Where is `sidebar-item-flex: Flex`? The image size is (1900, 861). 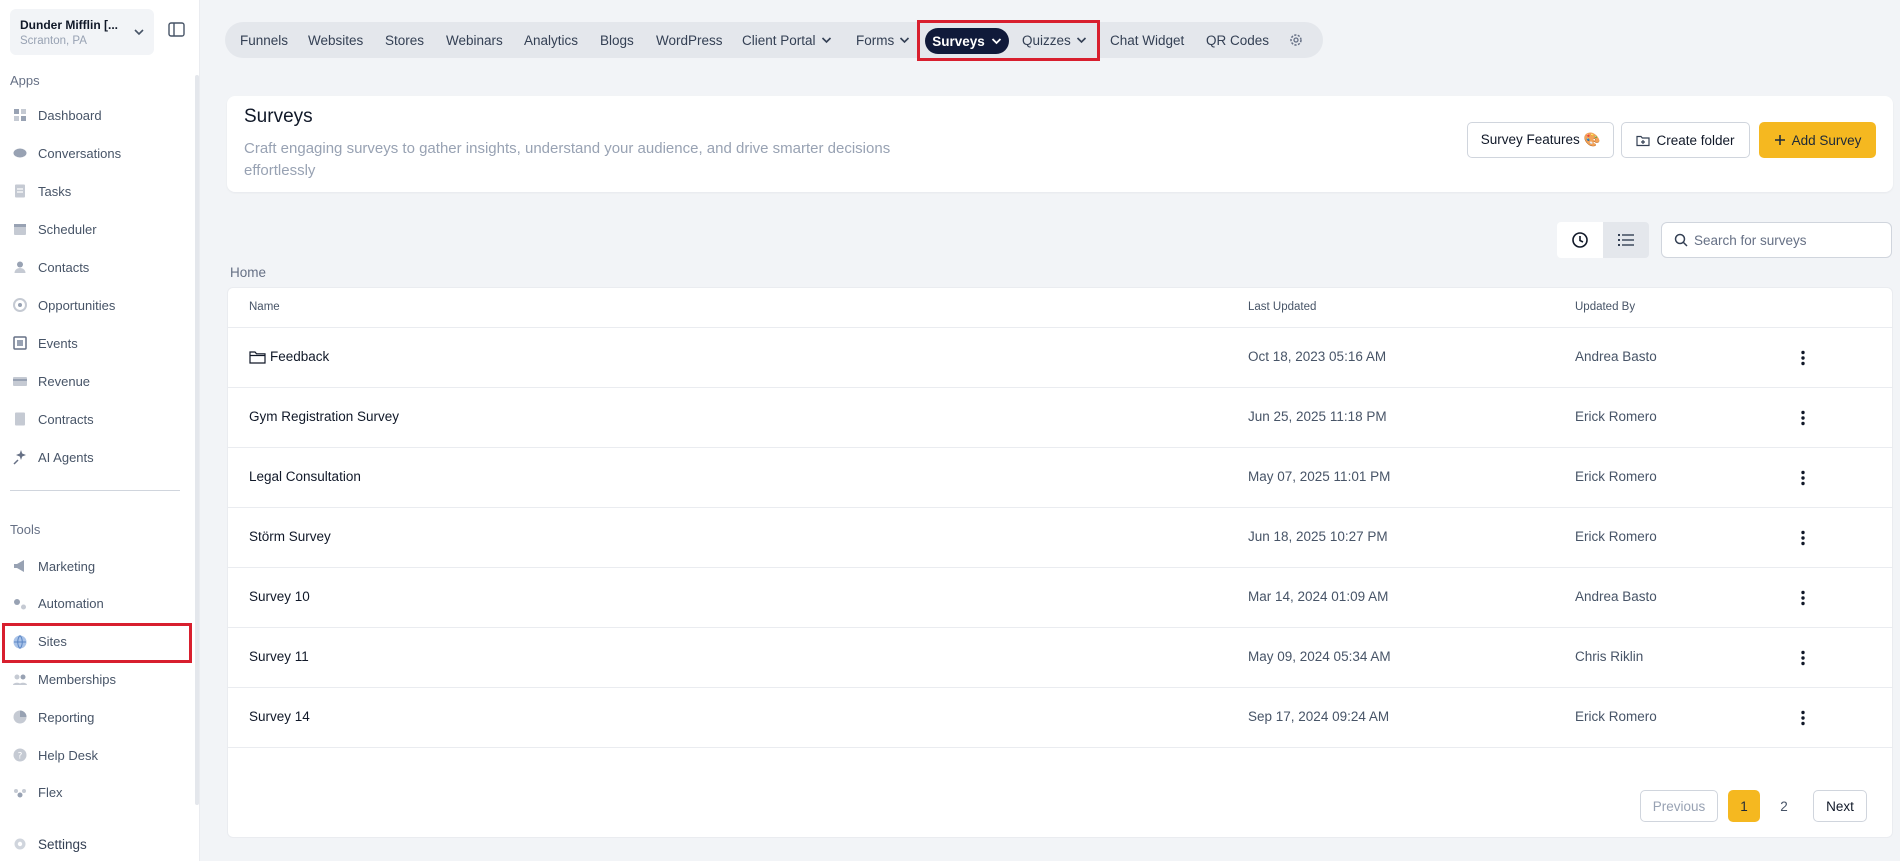
sidebar-item-flex: Flex is located at coordinates (37, 793).